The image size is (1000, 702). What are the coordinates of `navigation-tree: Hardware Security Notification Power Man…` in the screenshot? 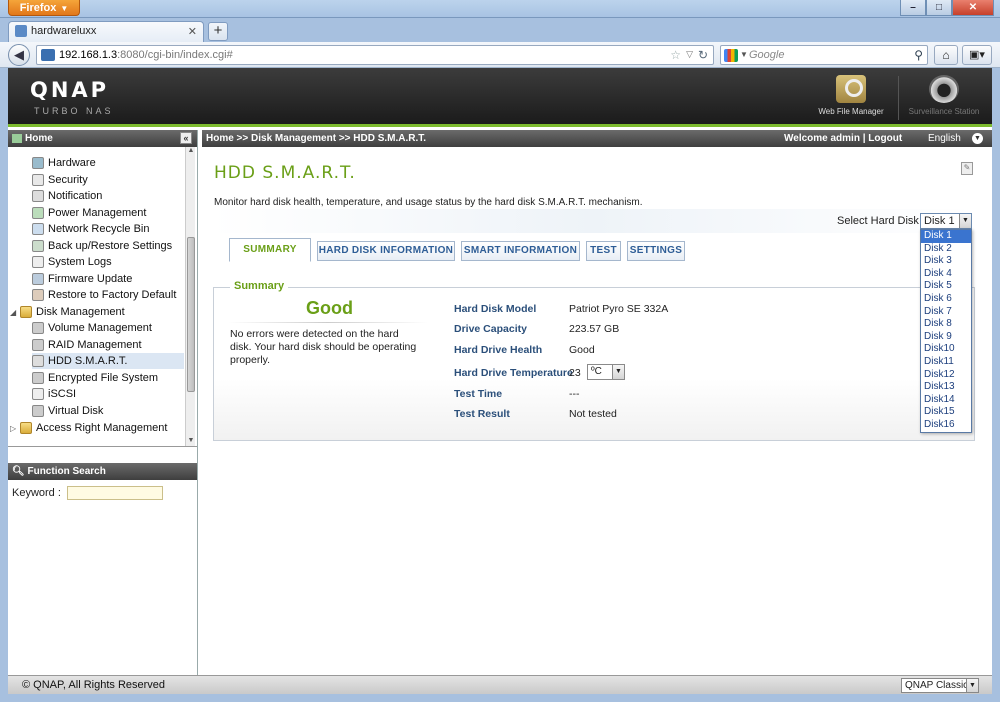 It's located at (102, 297).